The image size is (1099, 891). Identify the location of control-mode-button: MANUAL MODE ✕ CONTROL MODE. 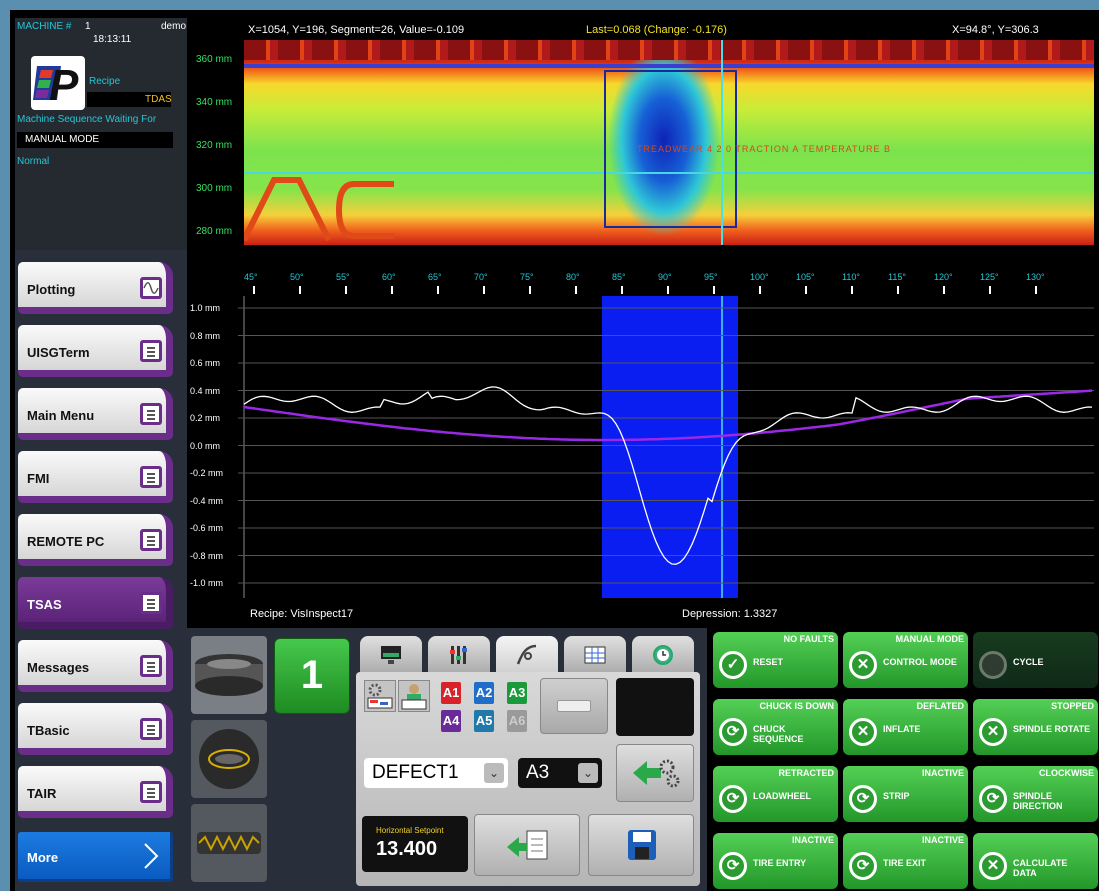
(905, 660).